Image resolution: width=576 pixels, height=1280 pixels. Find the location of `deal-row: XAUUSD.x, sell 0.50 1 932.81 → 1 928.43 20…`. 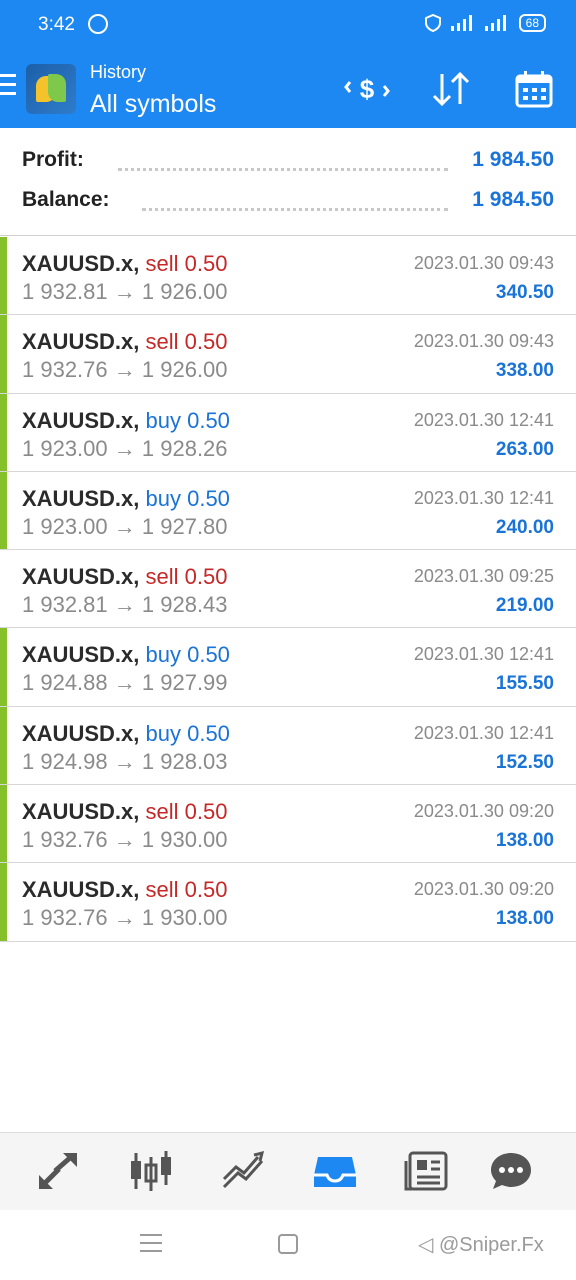

deal-row: XAUUSD.x, sell 0.50 1 932.81 → 1 928.43 20… is located at coordinates (288, 589).